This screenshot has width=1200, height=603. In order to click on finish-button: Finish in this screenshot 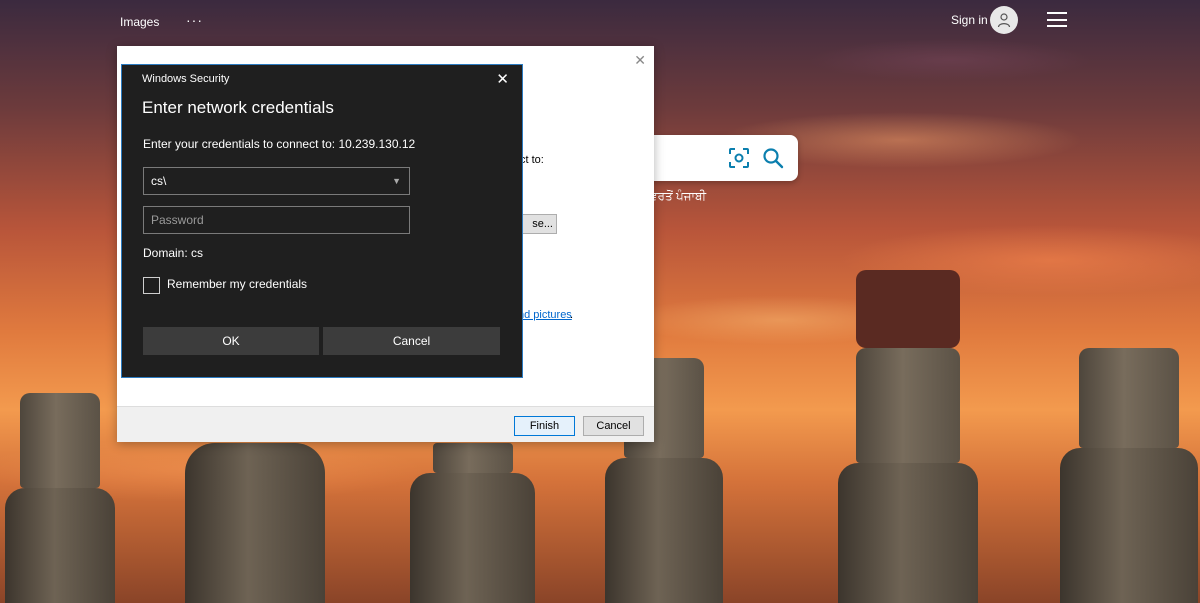, I will do `click(544, 426)`.